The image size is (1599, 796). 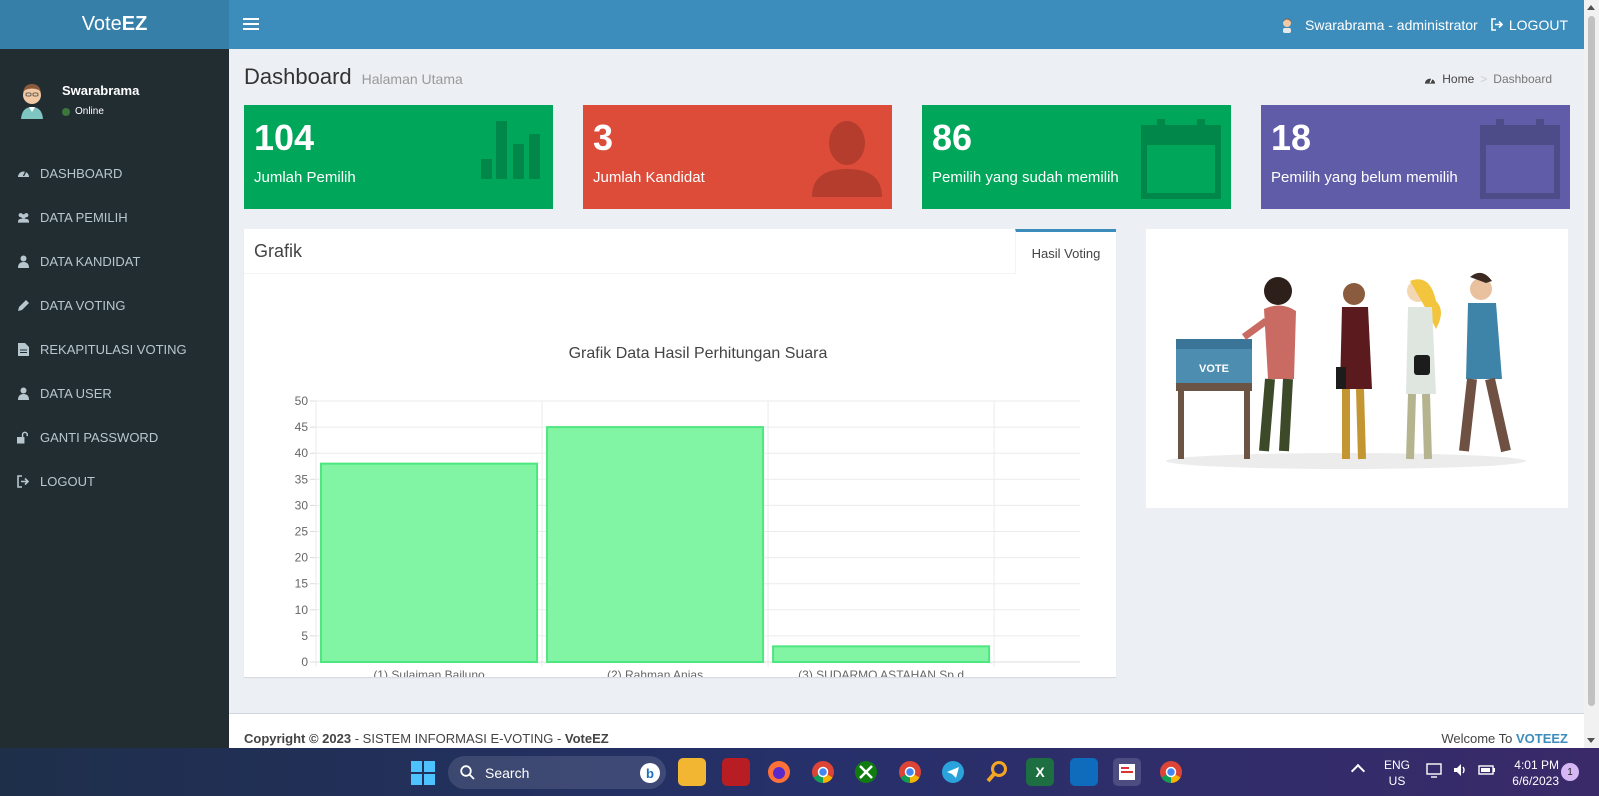 I want to click on chevron-up-icon, so click(x=1358, y=771).